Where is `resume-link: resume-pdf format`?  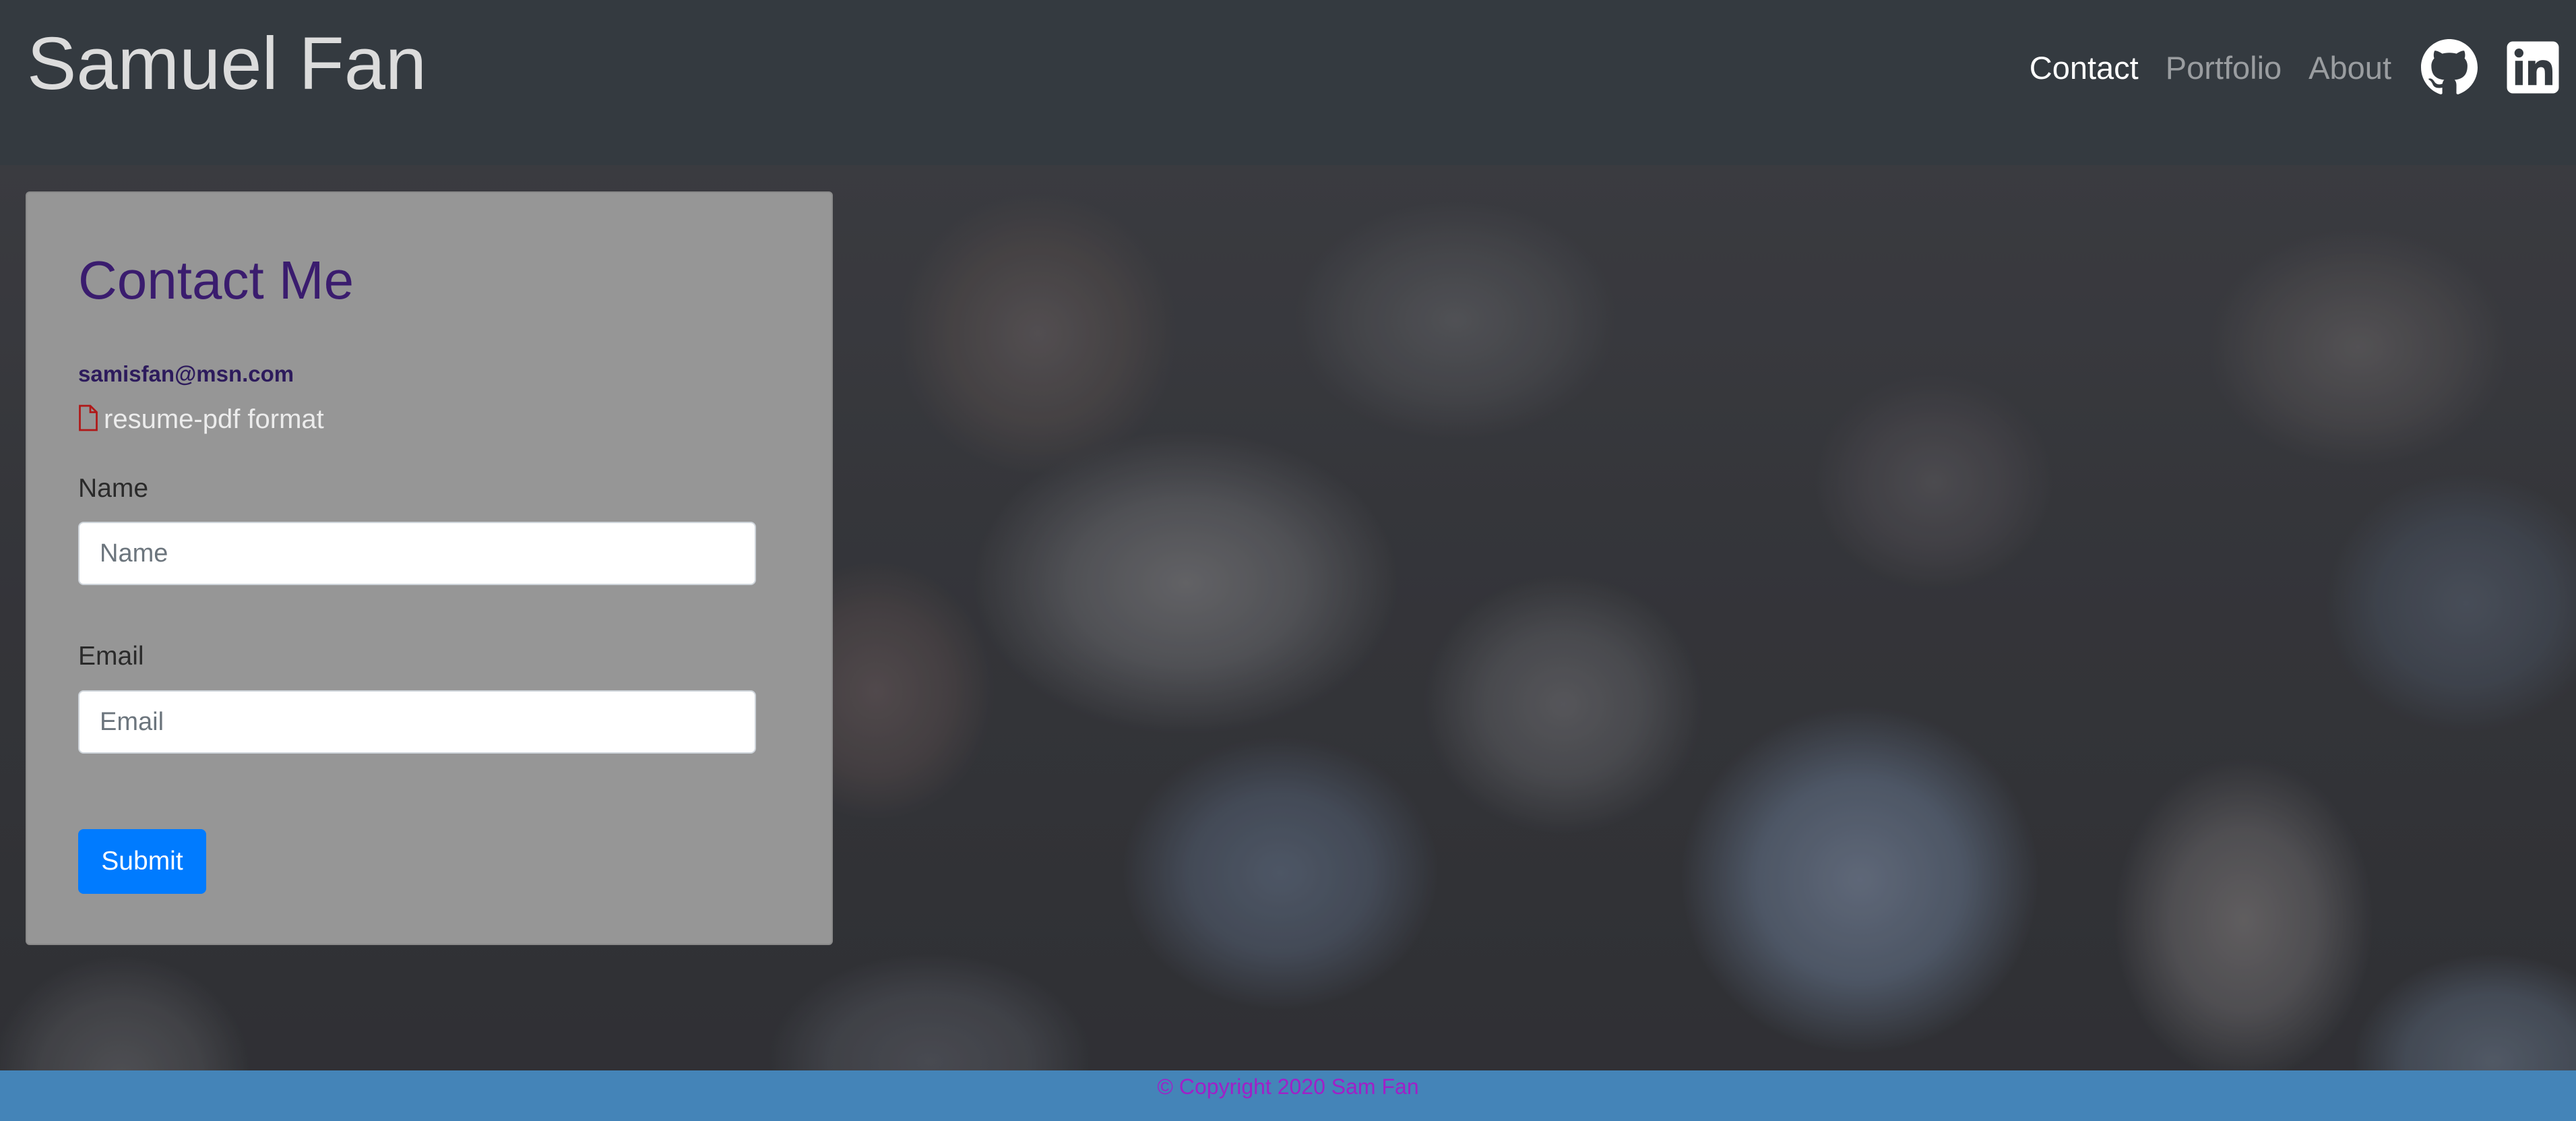 resume-link: resume-pdf format is located at coordinates (201, 419).